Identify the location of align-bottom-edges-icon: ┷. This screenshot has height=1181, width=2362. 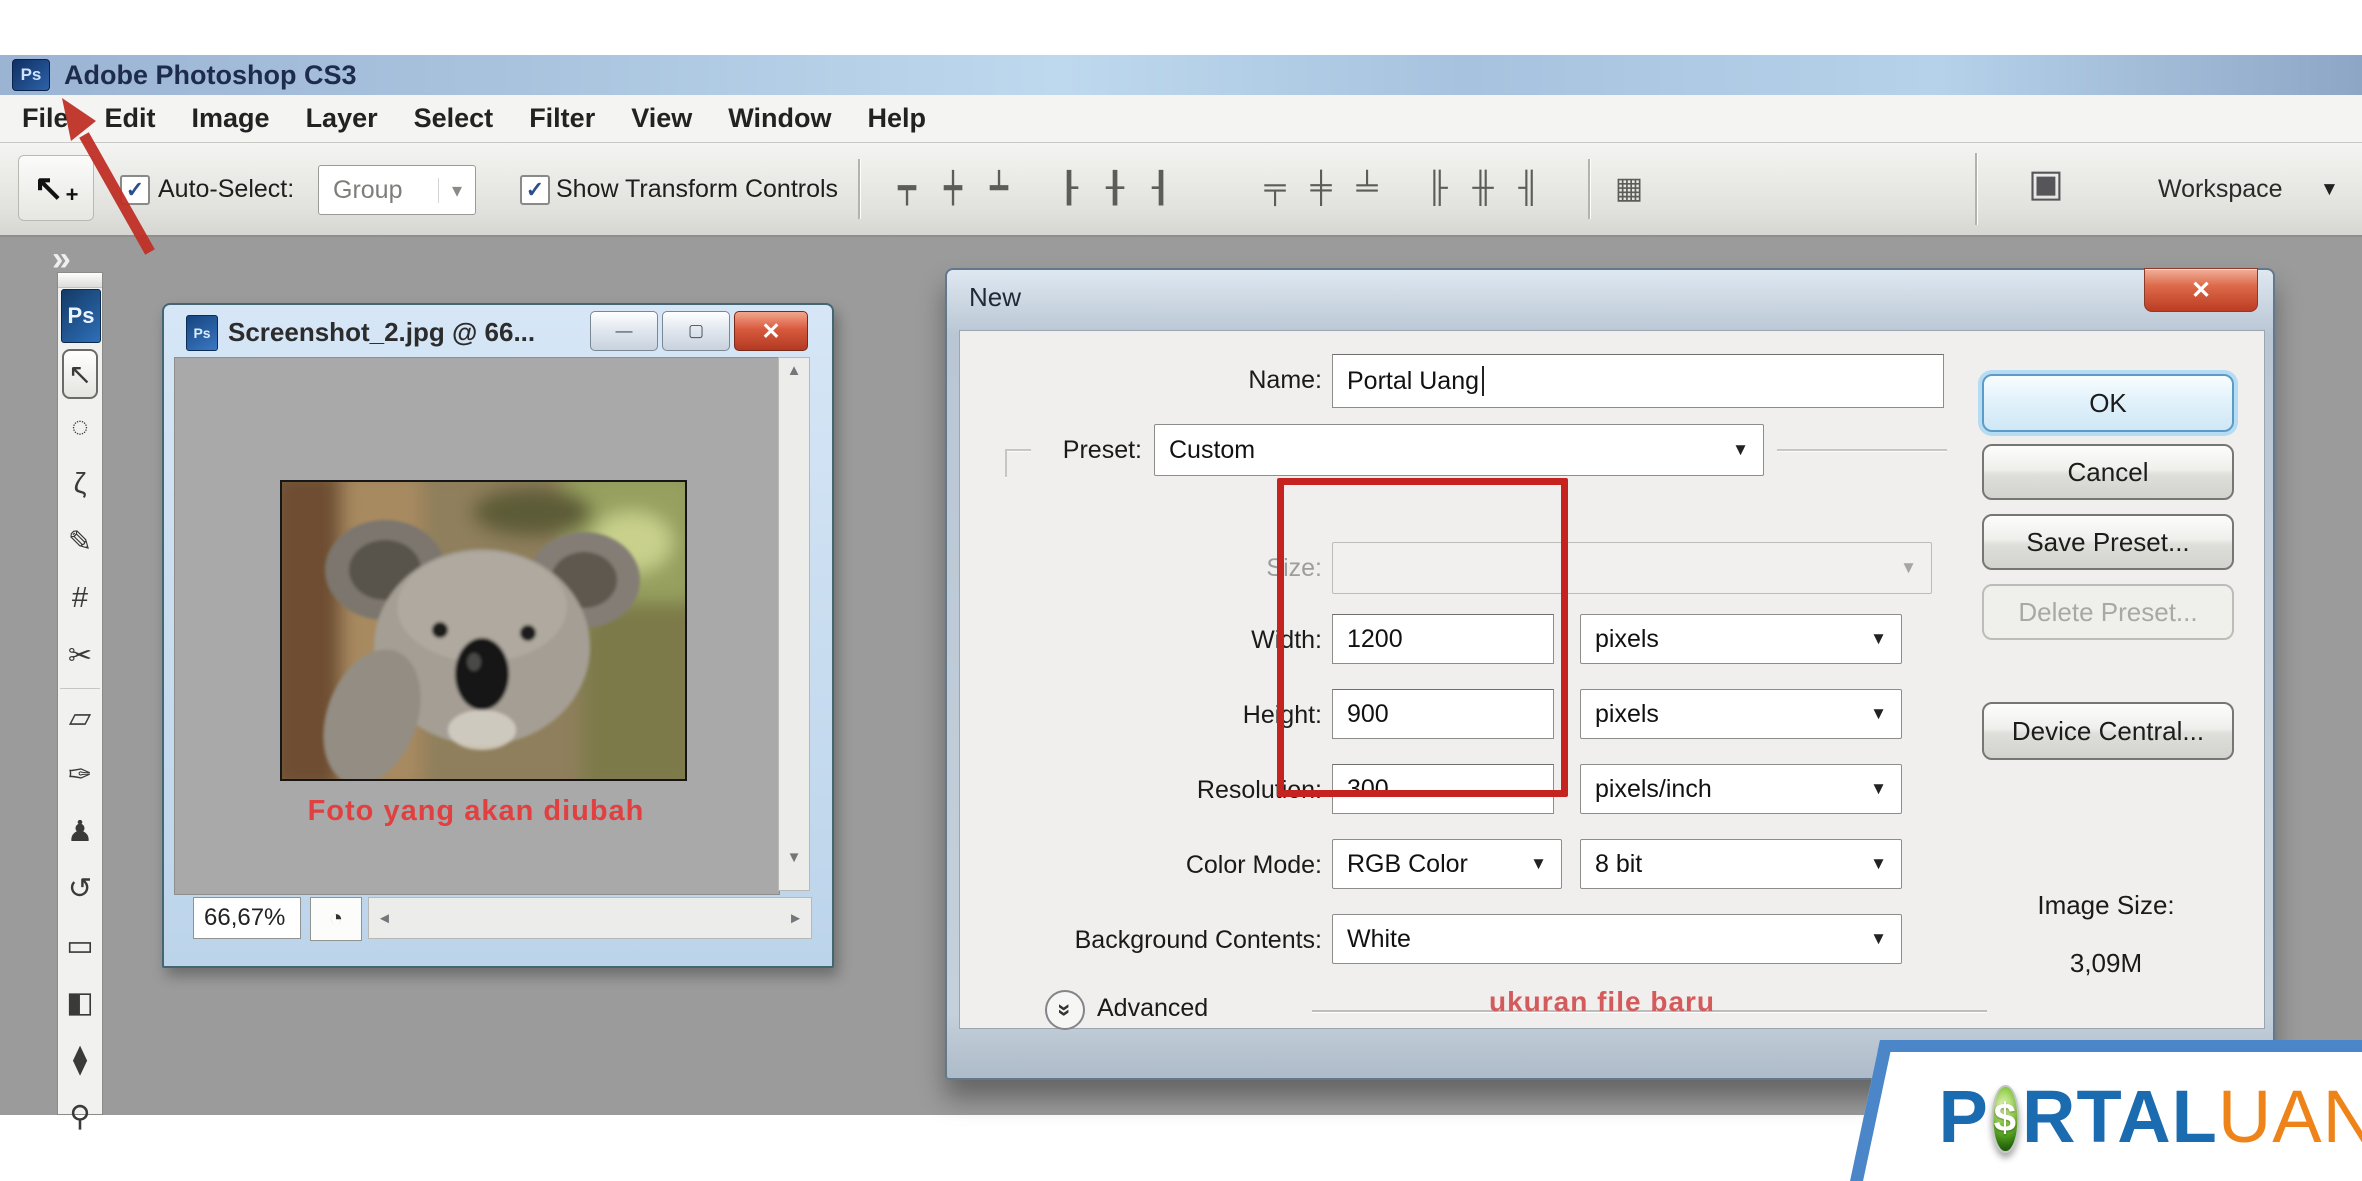
(999, 188).